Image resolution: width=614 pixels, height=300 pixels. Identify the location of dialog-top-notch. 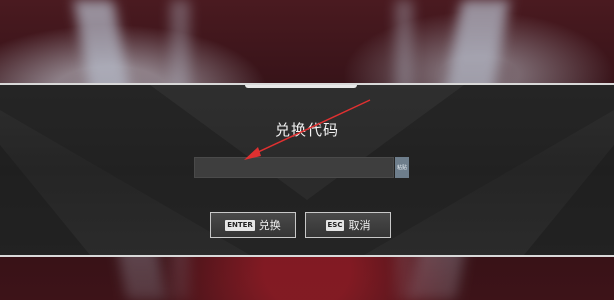
(301, 86).